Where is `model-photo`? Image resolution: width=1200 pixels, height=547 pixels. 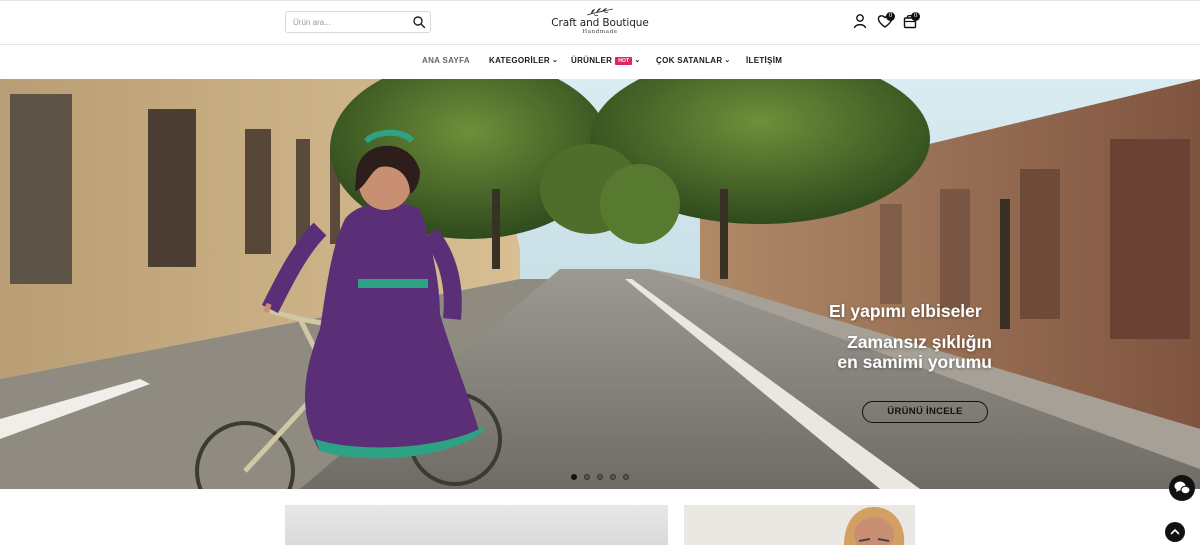
model-photo is located at coordinates (874, 526).